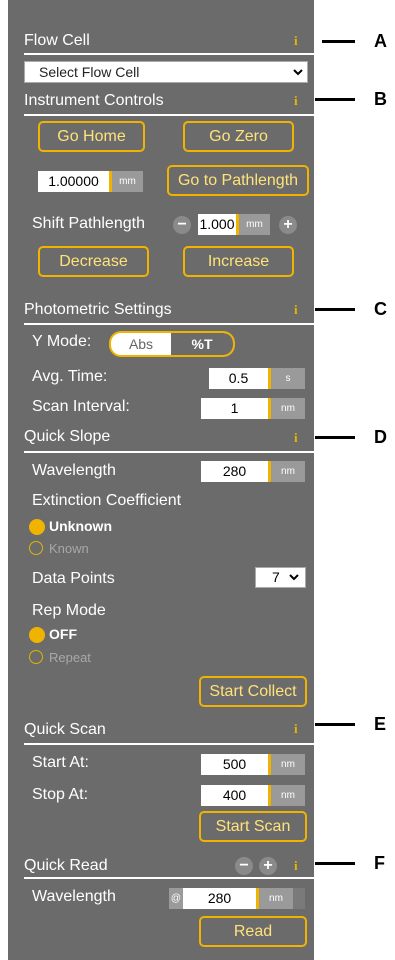  What do you see at coordinates (36, 657) in the screenshot?
I see `rep-repeat-radio` at bounding box center [36, 657].